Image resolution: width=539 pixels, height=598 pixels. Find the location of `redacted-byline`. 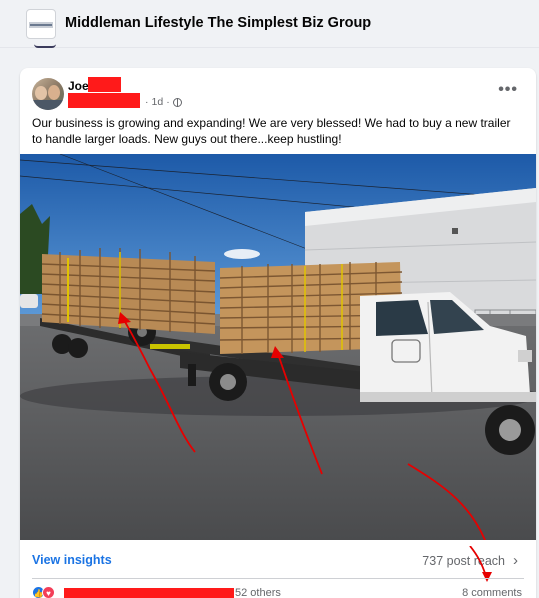

redacted-byline is located at coordinates (104, 100).